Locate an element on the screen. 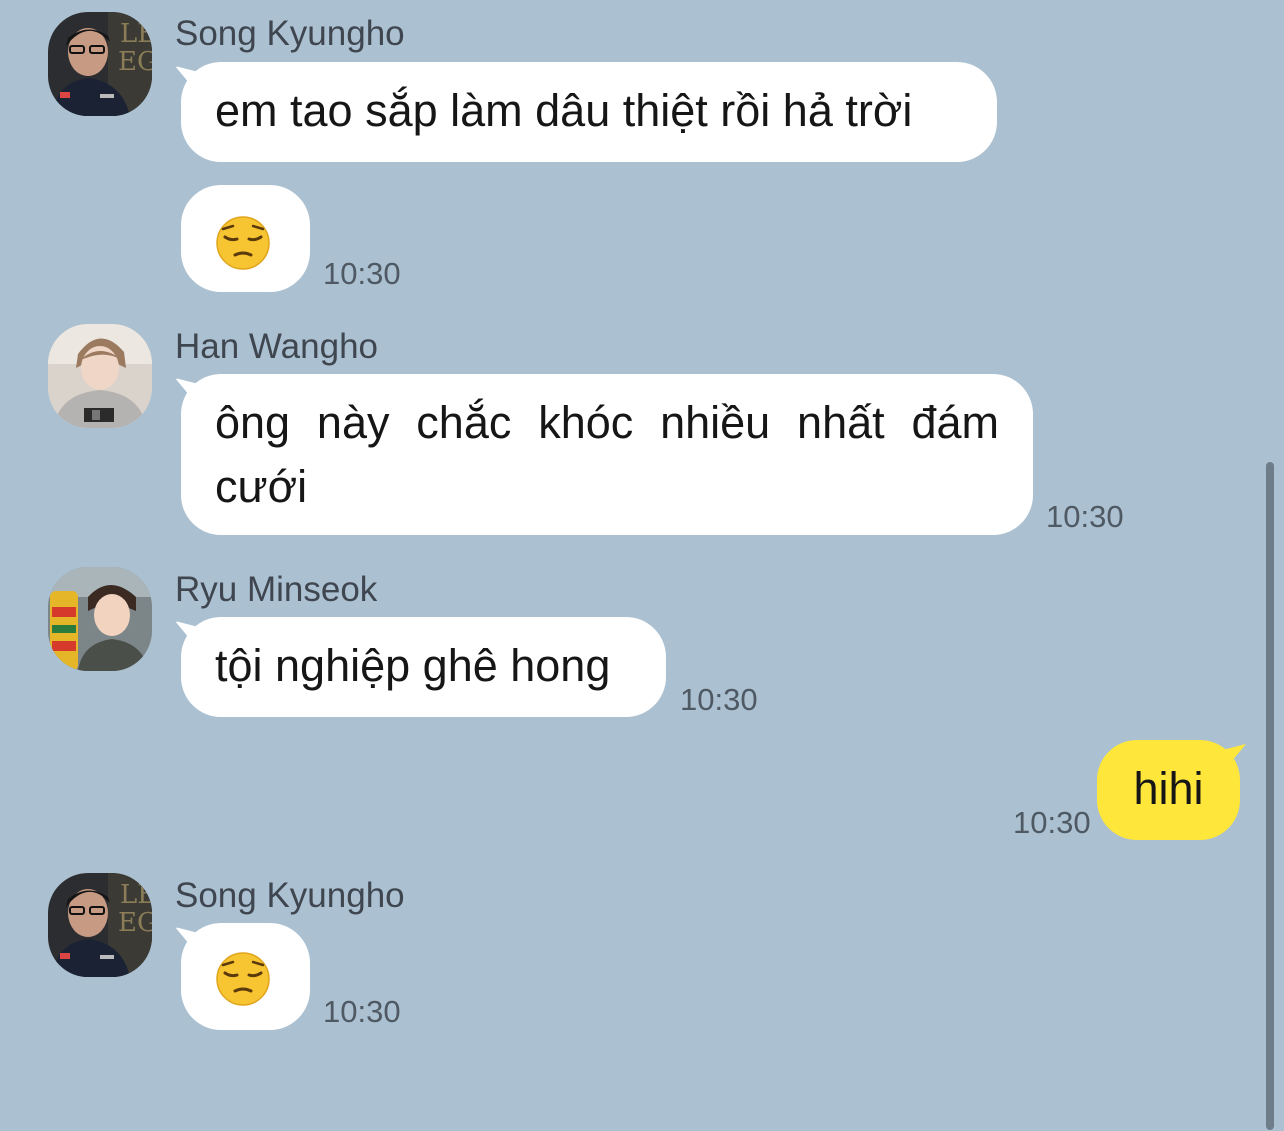 Image resolution: width=1284 pixels, height=1131 pixels. message-text: em tao sắp làm dâu thiệt rồi hả trời is located at coordinates (564, 110).